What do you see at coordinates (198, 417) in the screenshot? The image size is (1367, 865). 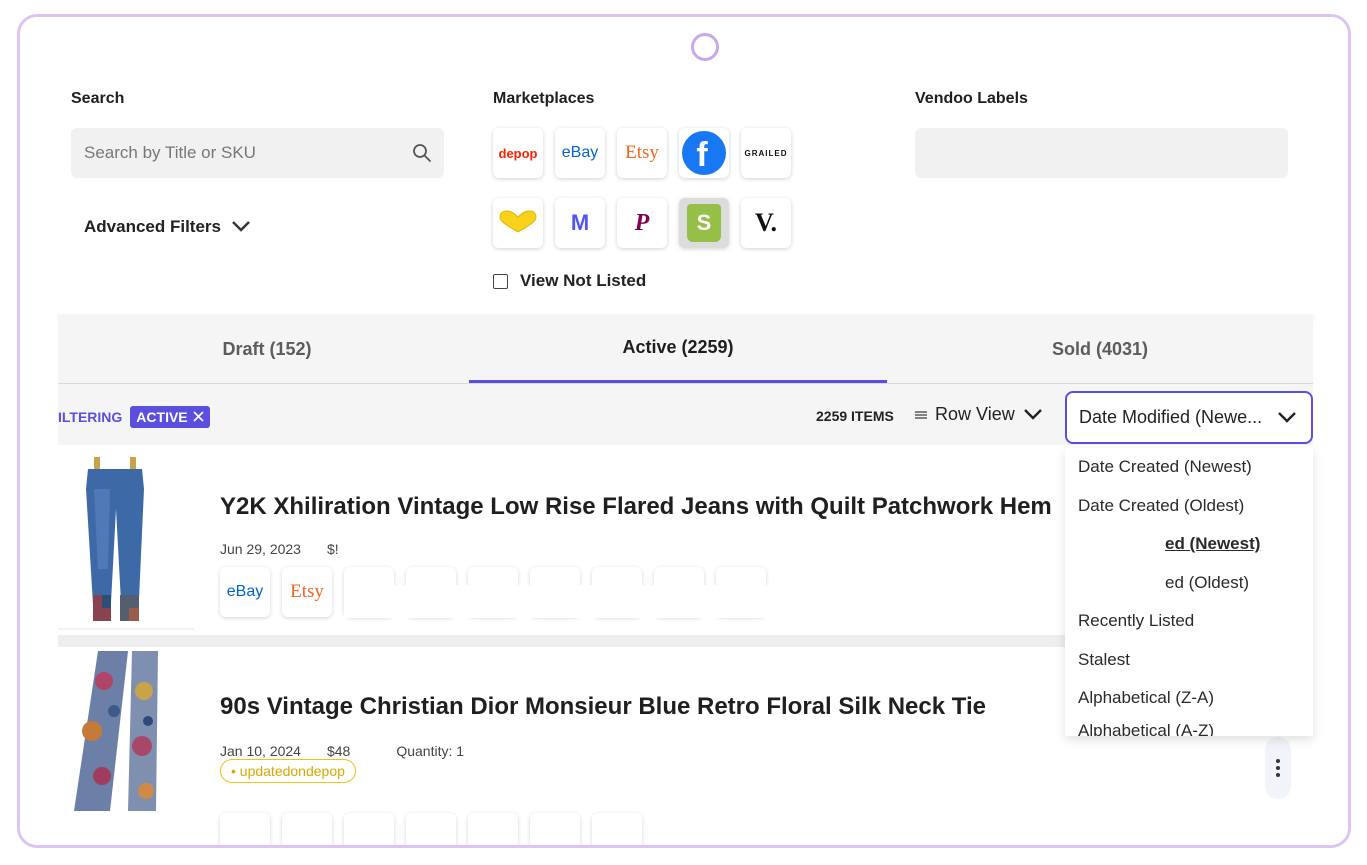 I see `close-icon` at bounding box center [198, 417].